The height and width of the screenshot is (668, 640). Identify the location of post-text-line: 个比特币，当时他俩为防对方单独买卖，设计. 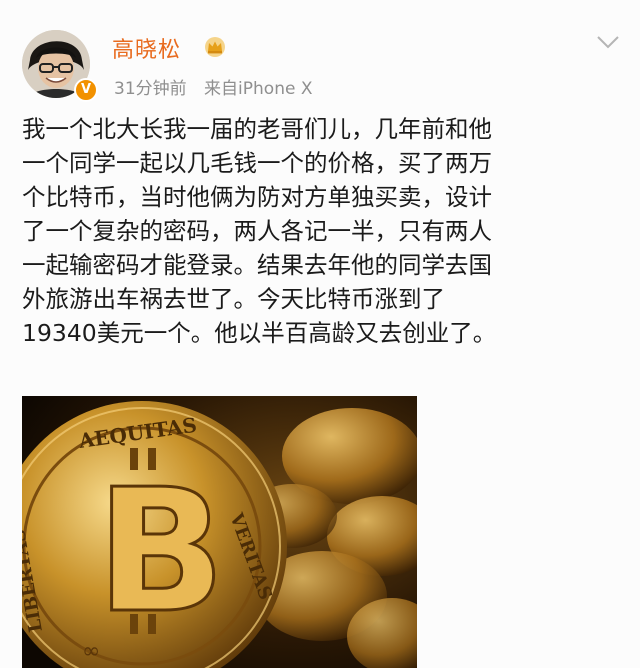
(257, 197).